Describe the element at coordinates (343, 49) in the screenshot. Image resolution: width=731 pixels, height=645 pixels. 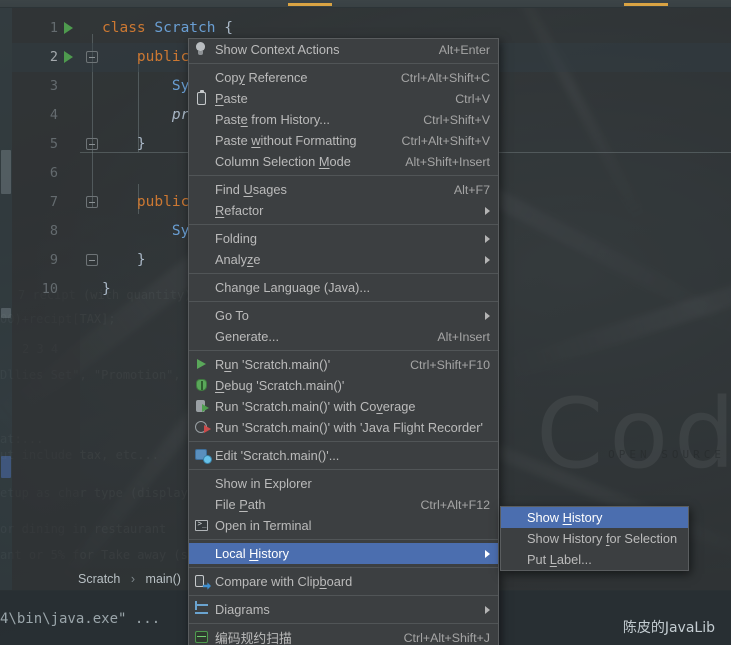
I see `menu-item-show-context-actions: Show Context Actions Alt+Enter` at that location.